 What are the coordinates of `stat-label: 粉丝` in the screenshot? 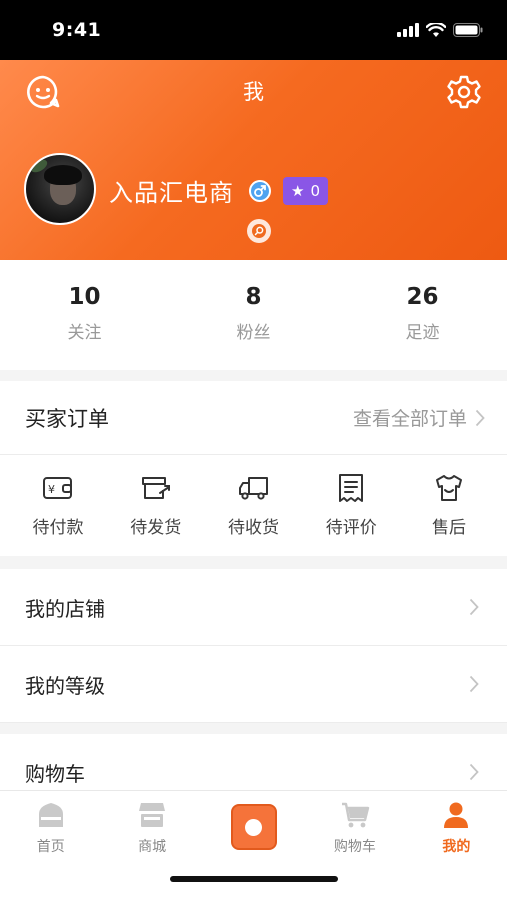 It's located at (253, 333).